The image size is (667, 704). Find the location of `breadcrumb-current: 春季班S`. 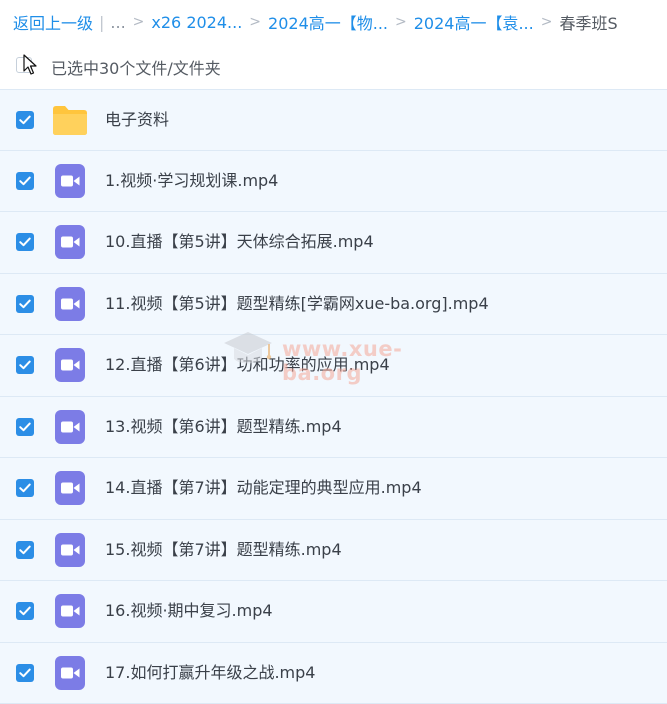

breadcrumb-current: 春季班S is located at coordinates (588, 23).